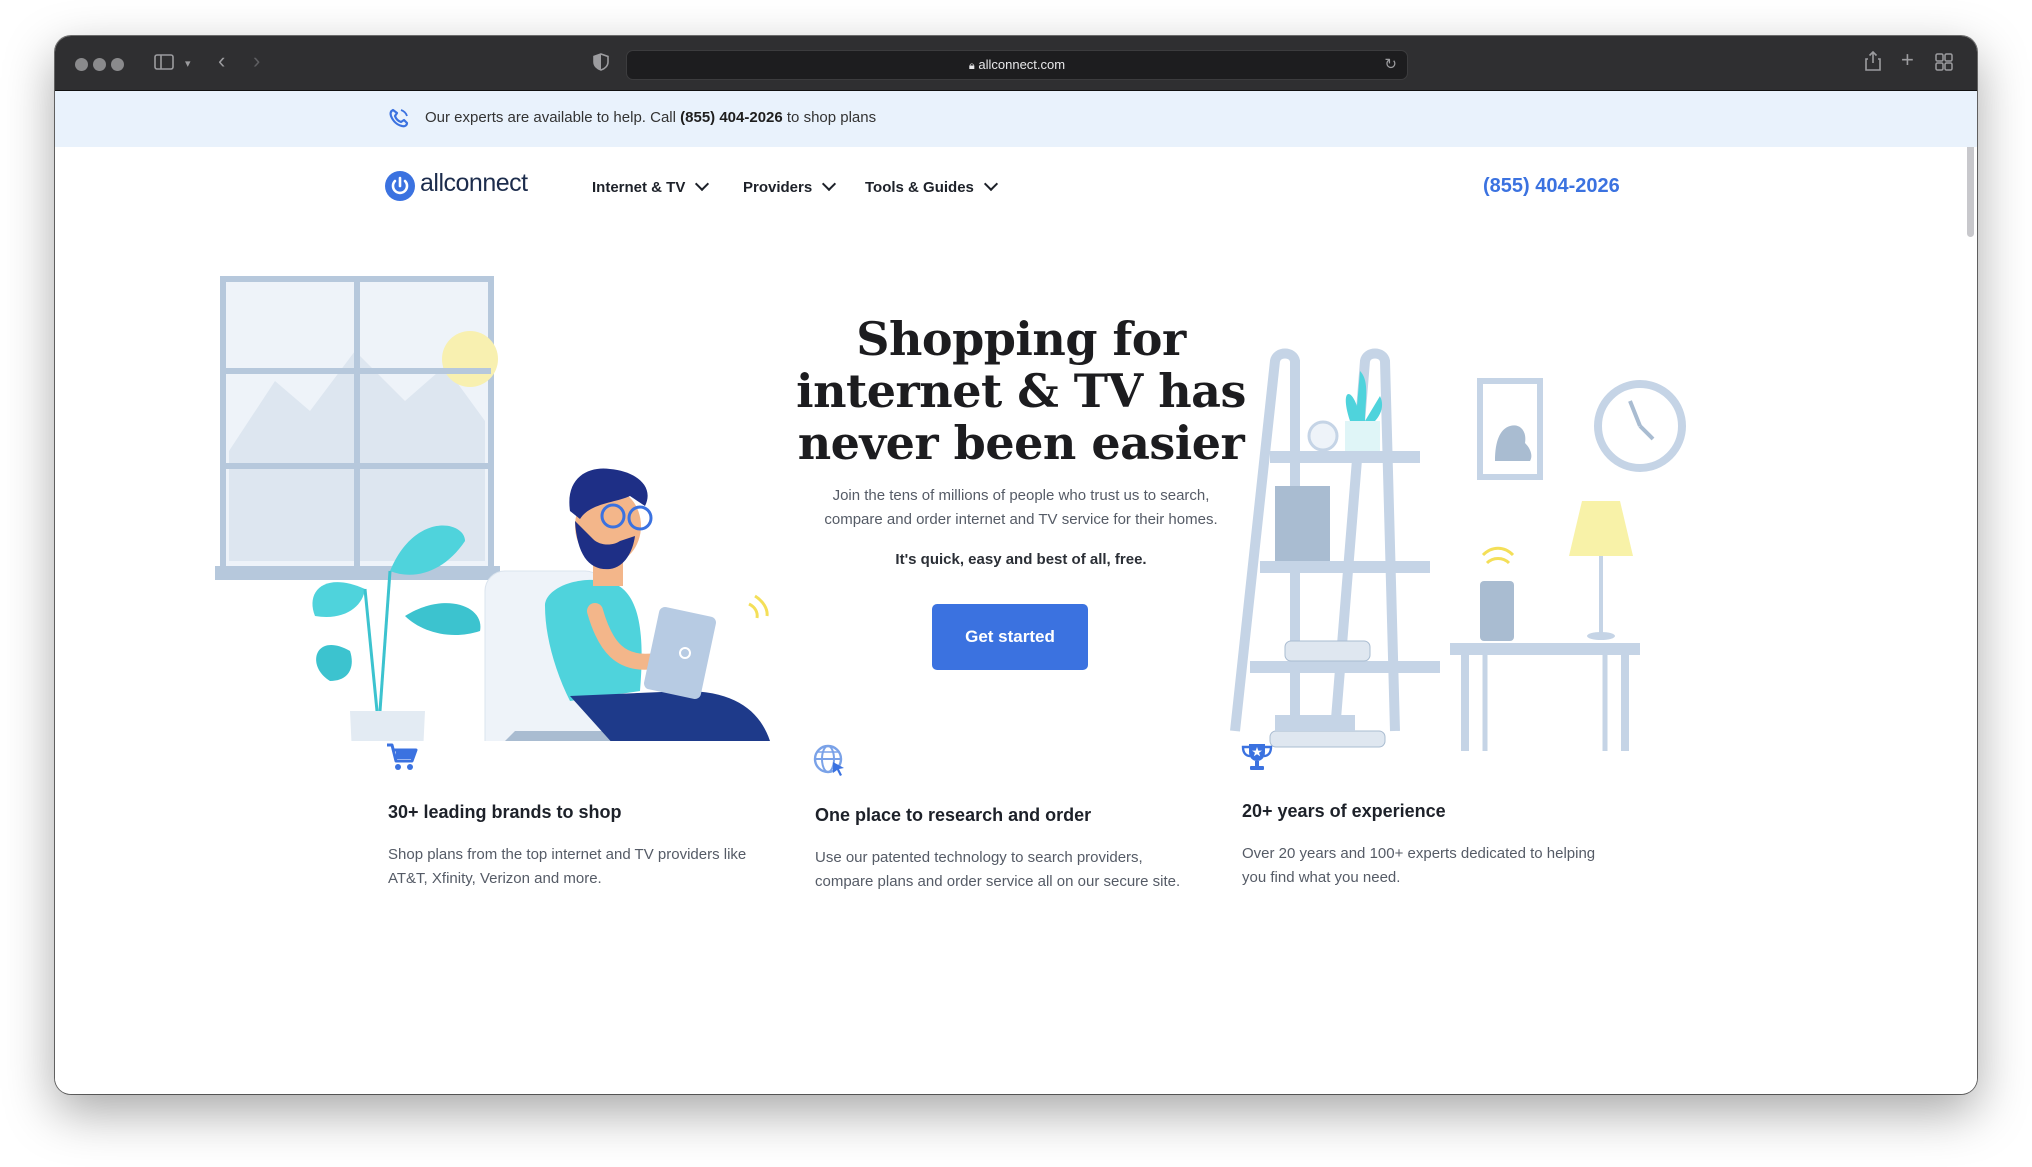 The image size is (2032, 1167). Describe the element at coordinates (1907, 60) in the screenshot. I see `new-tab-icon: +` at that location.